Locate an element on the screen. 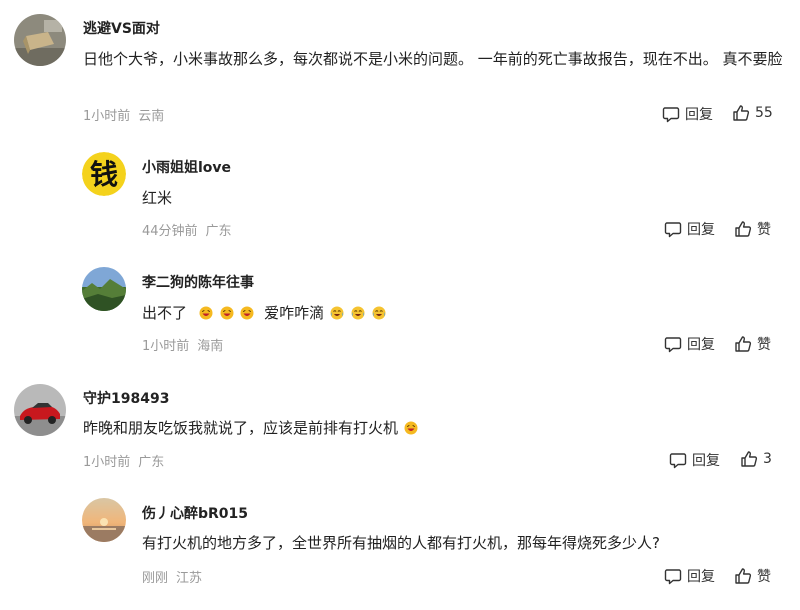 Image resolution: width=800 pixels, height=610 pixels. comment-meta: 1小时前 海南 is located at coordinates (182, 344).